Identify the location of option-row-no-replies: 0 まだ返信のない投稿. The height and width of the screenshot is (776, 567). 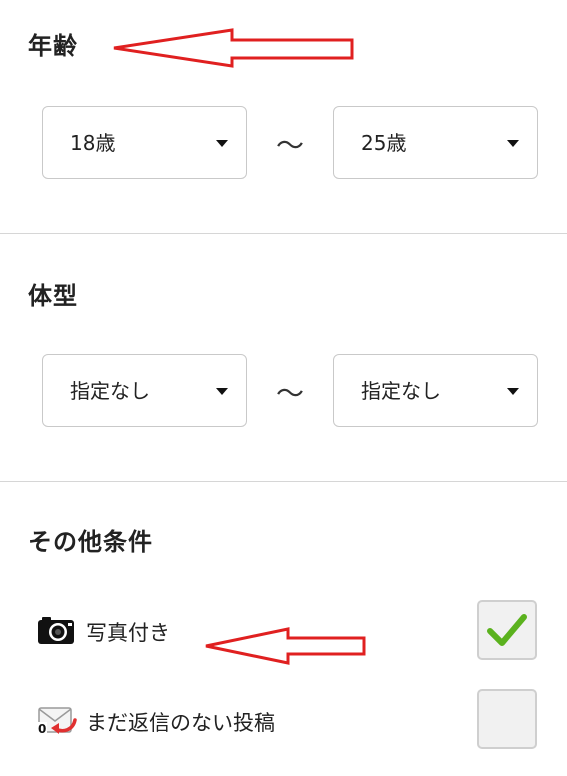
(283, 721).